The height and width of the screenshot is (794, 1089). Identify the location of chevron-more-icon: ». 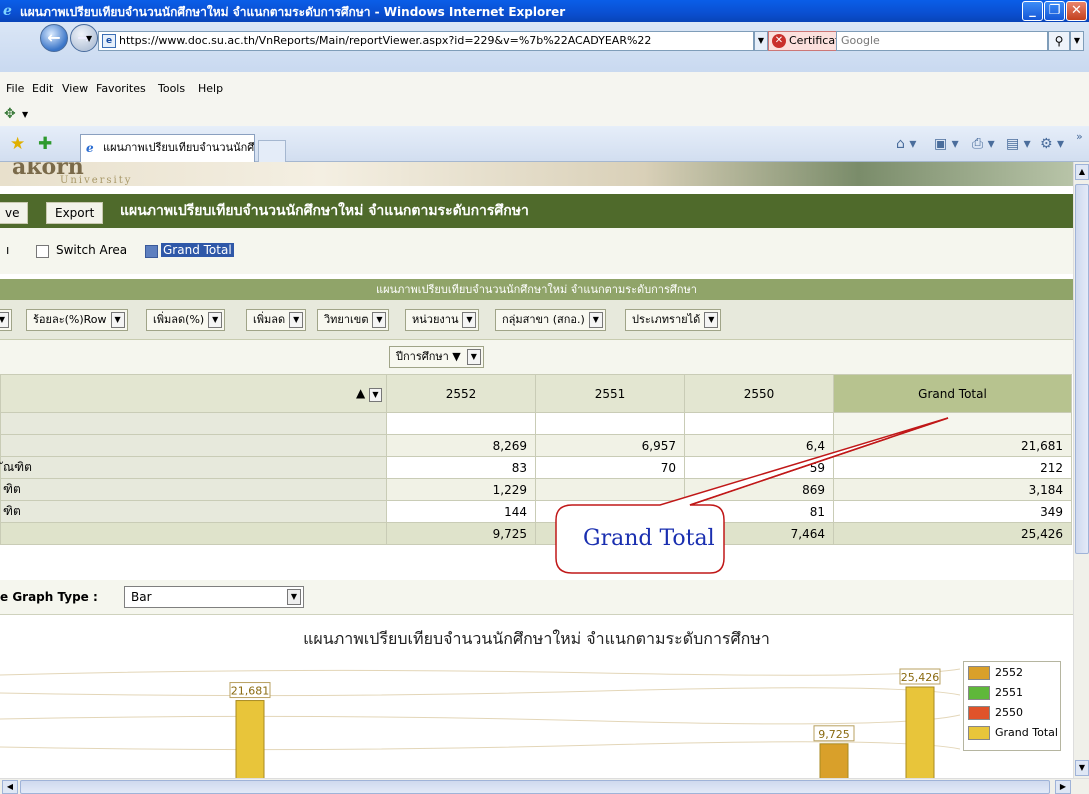
(1079, 136).